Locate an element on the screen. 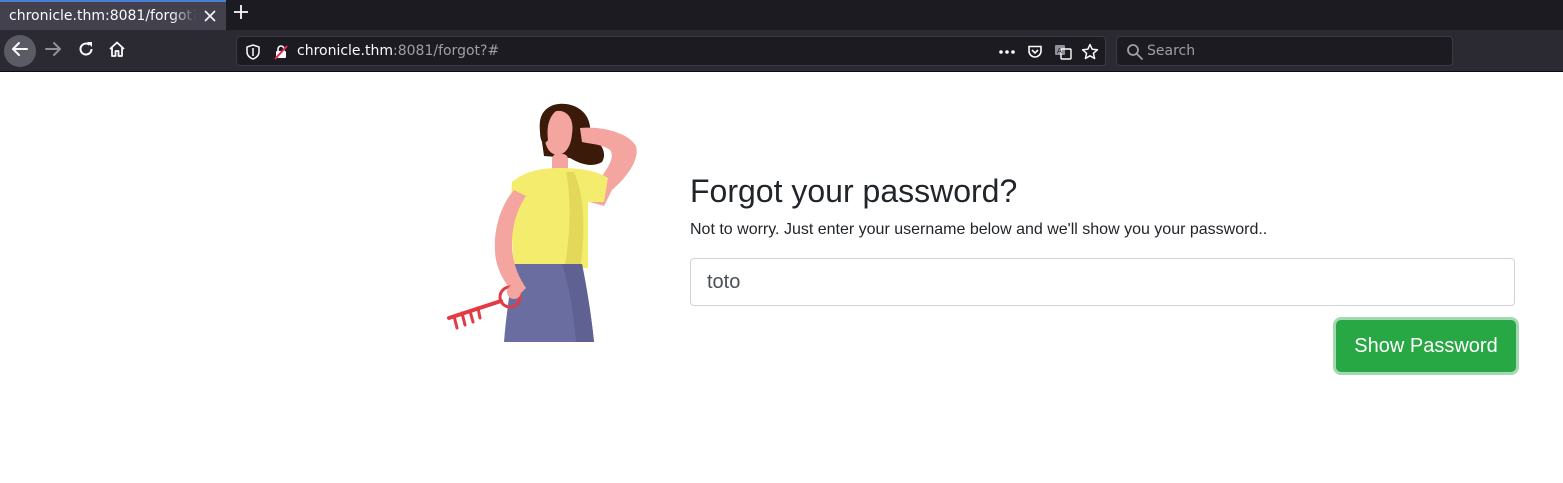 This screenshot has height=483, width=1563. arrow-right-icon is located at coordinates (53, 51).